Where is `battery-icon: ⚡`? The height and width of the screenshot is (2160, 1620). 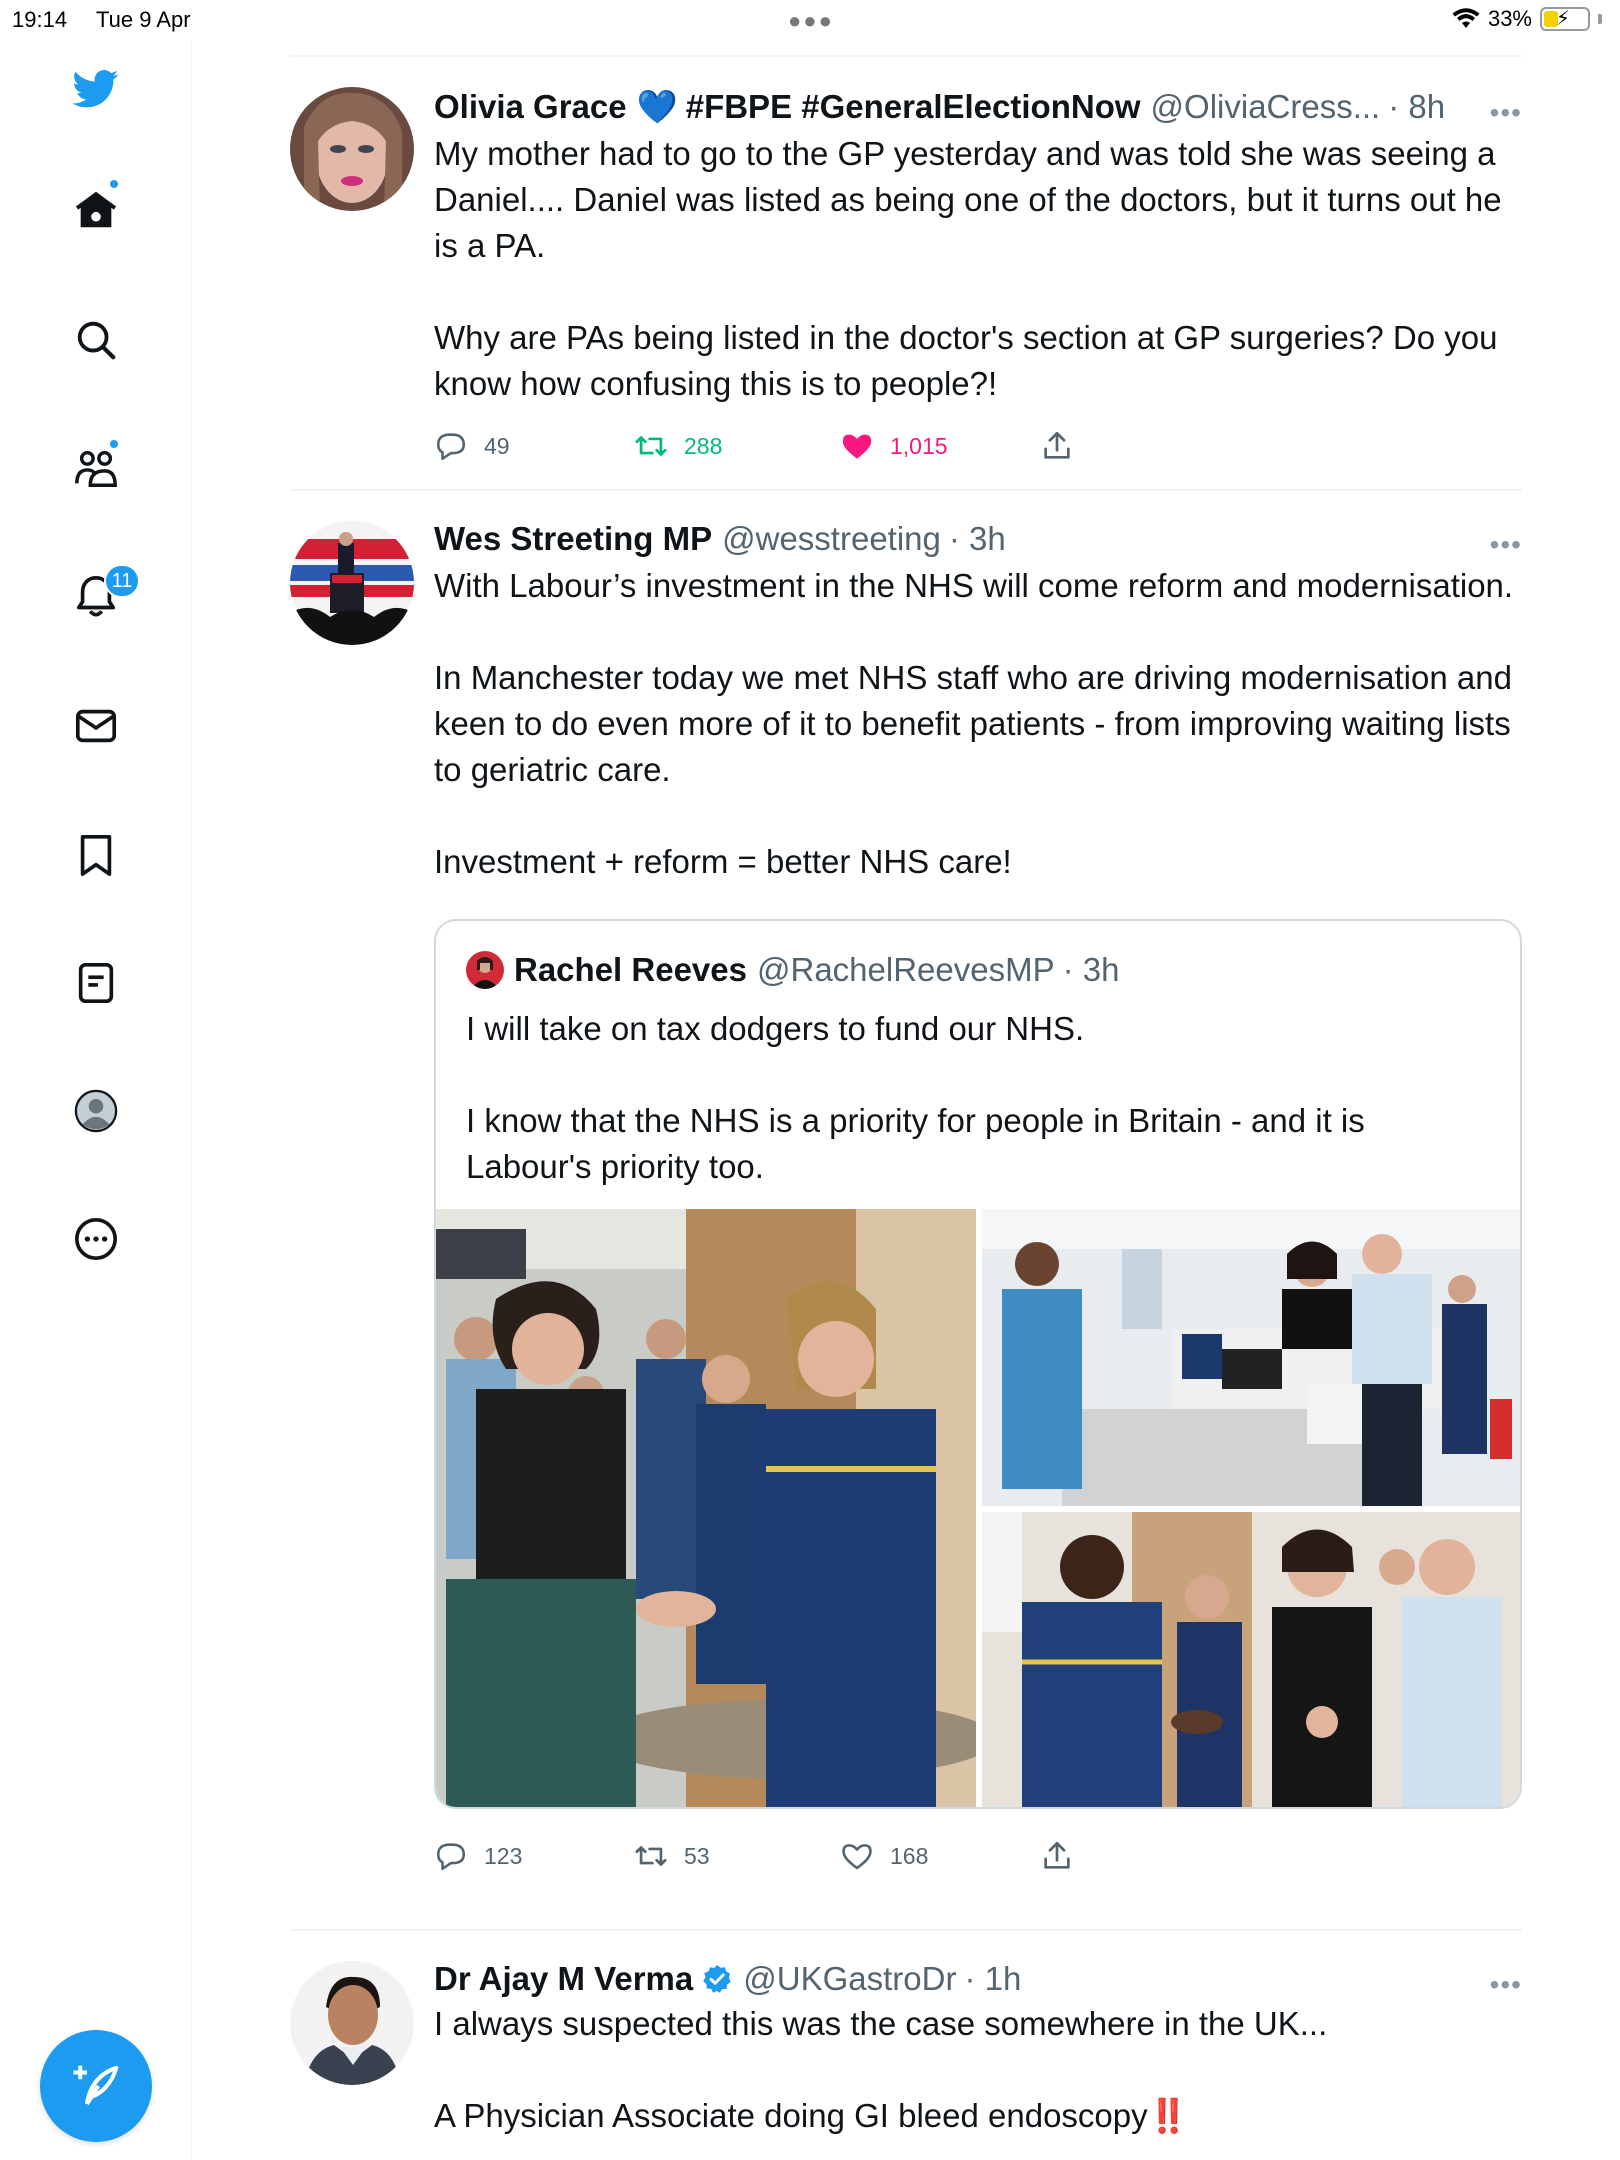 battery-icon: ⚡ is located at coordinates (1565, 19).